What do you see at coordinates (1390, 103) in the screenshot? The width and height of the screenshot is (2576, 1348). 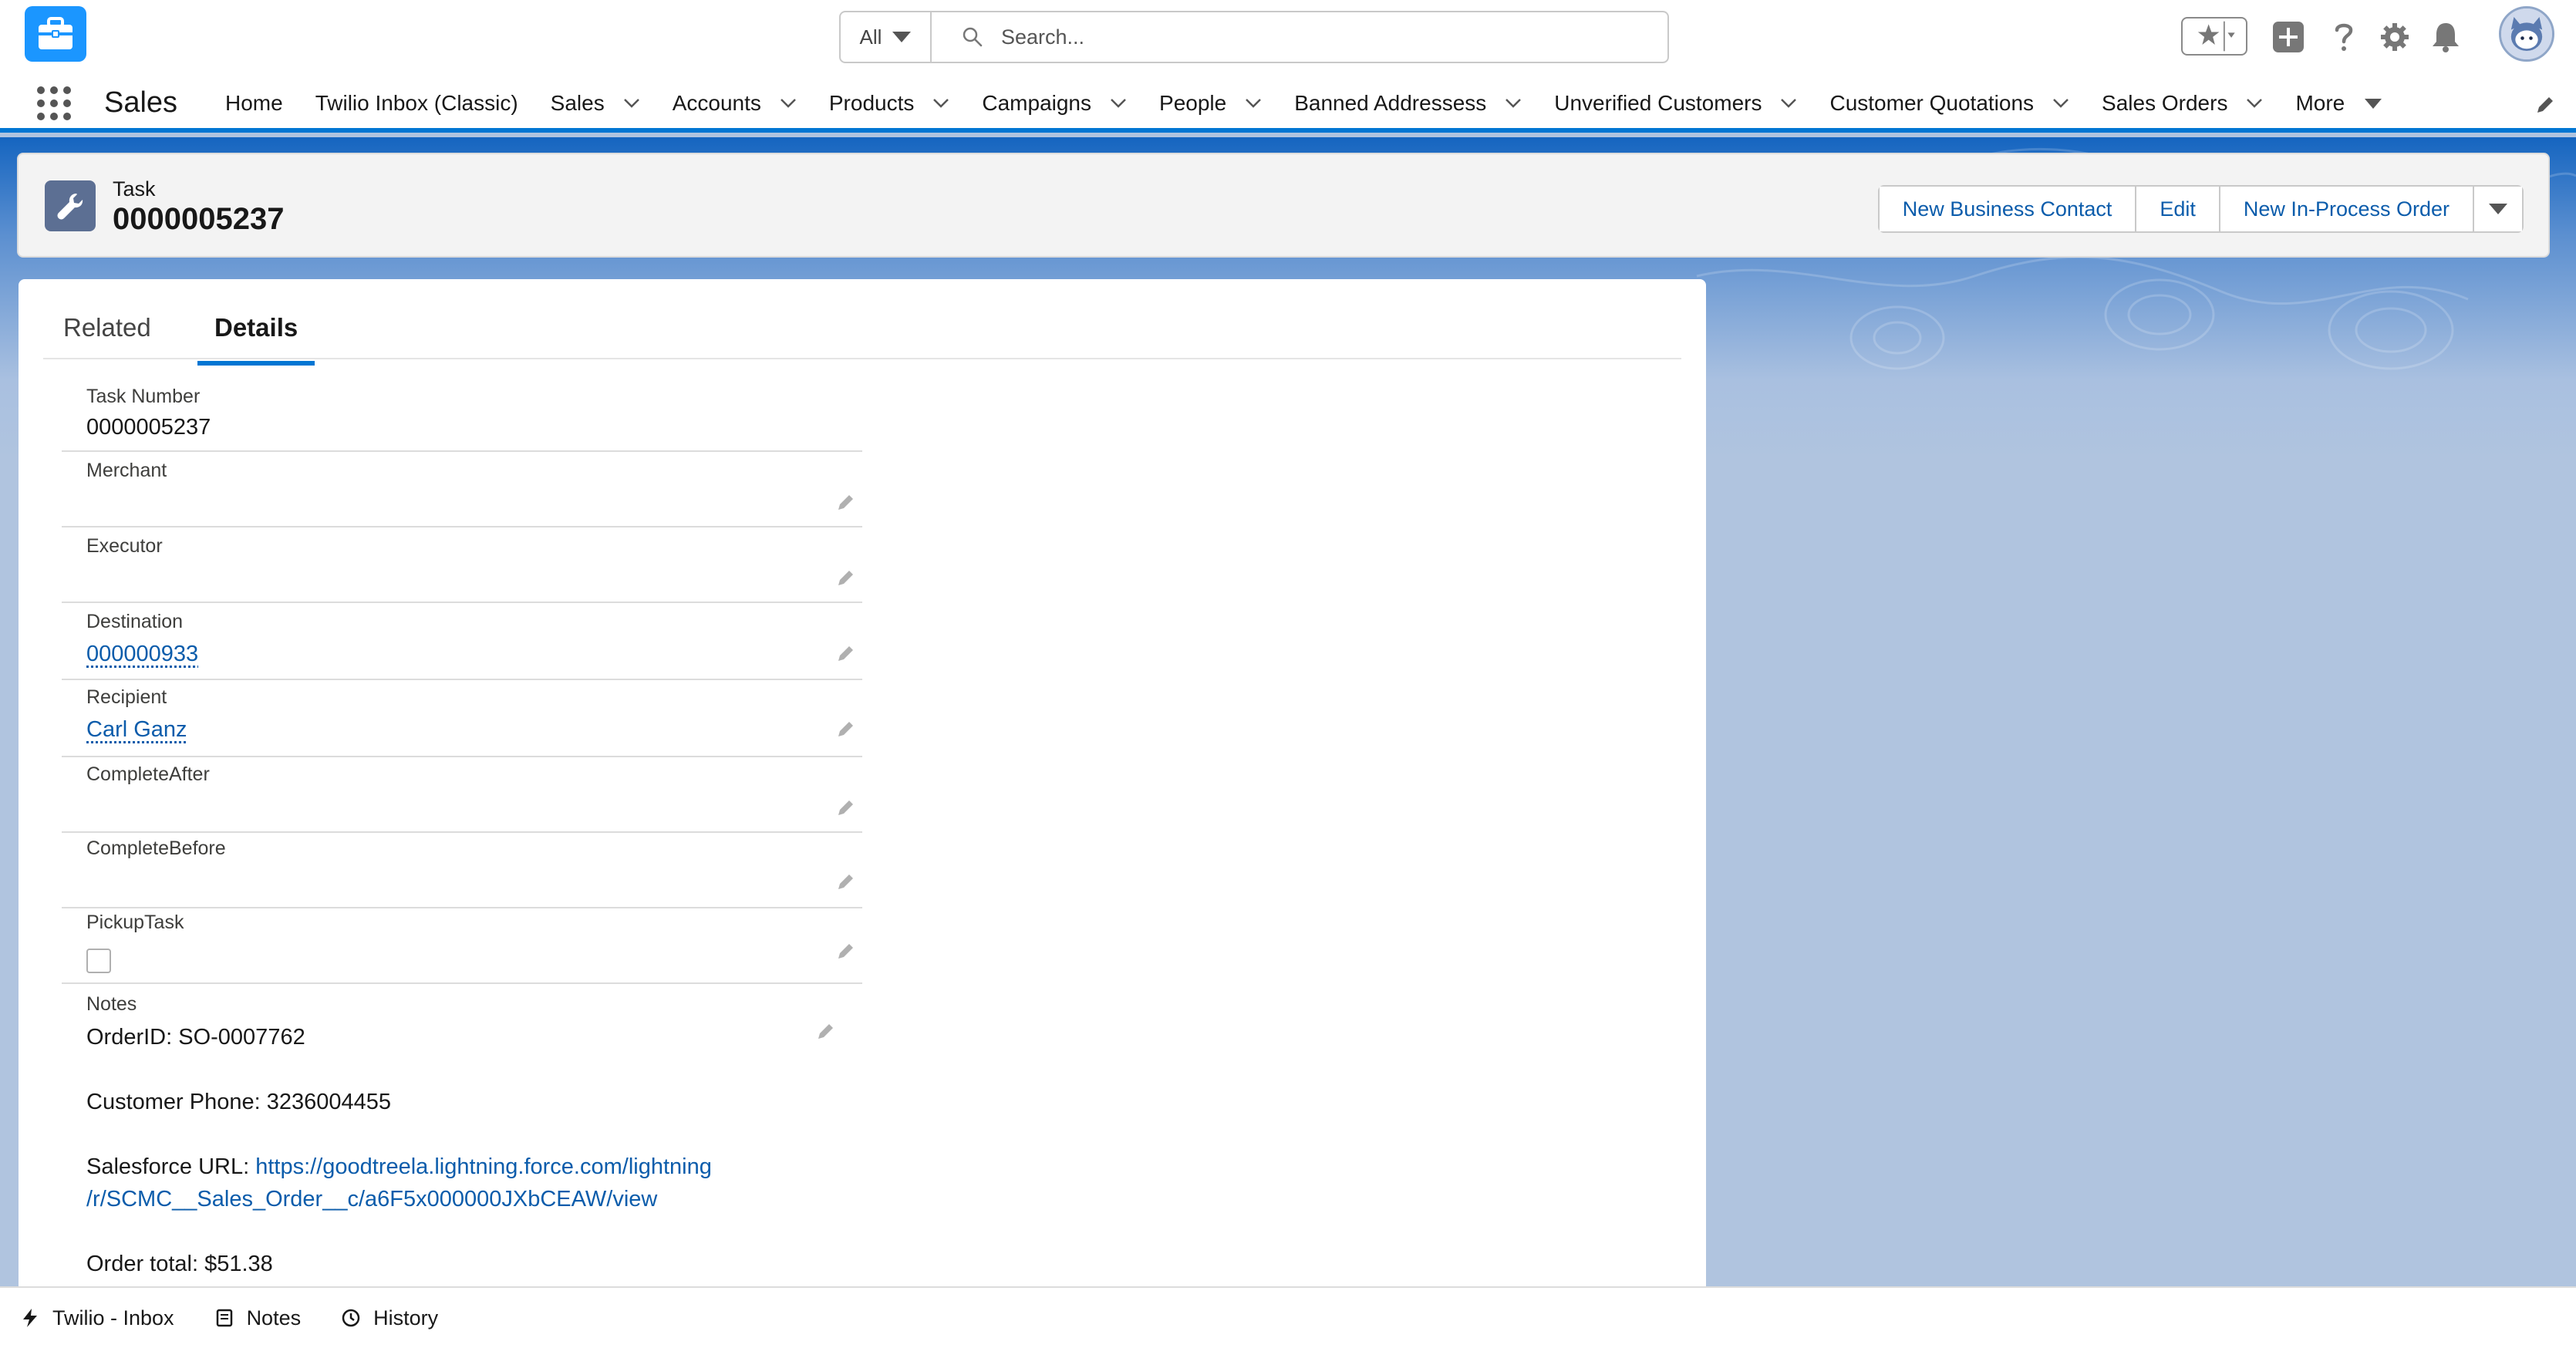 I see `nav-item-label: Banned Addressess` at bounding box center [1390, 103].